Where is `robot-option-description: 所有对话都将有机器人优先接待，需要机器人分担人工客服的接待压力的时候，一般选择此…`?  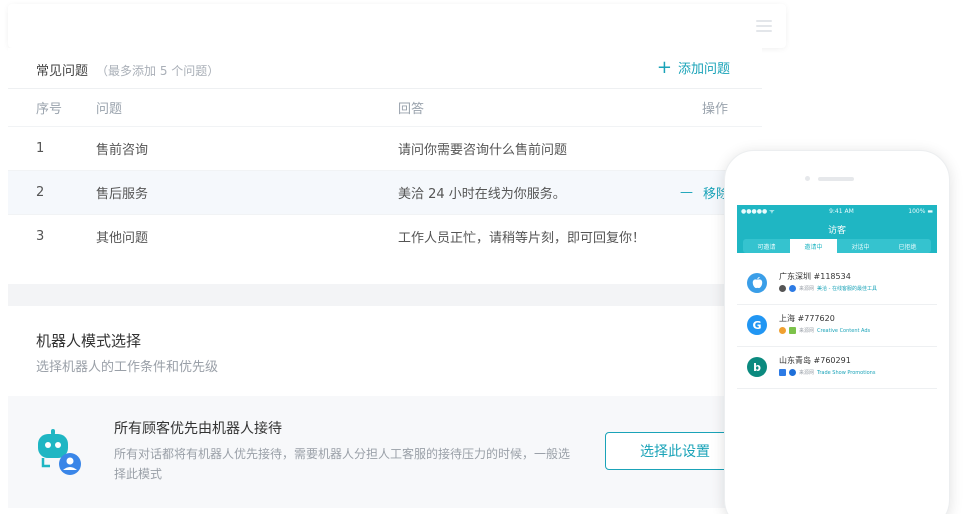 robot-option-description: 所有对话都将有机器人优先接待，需要机器人分担人工客服的接待压力的时候，一般选择此… is located at coordinates (342, 464).